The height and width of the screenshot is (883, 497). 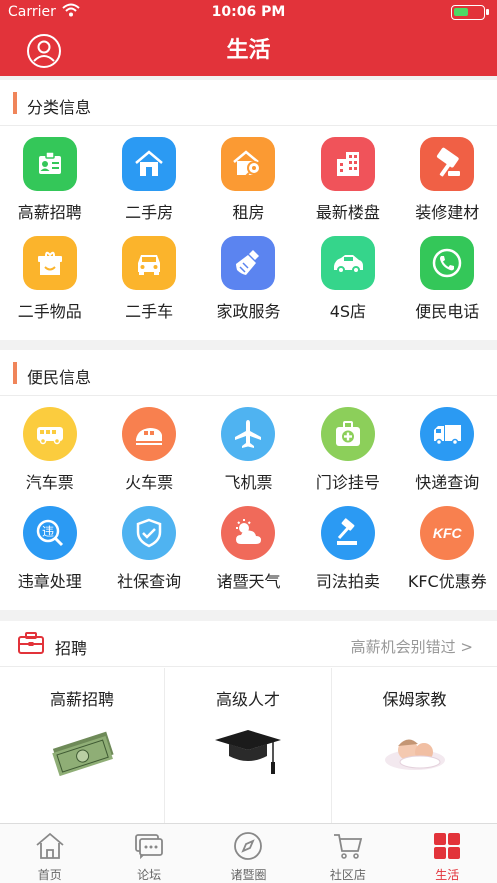 What do you see at coordinates (31, 643) in the screenshot?
I see `briefcase-icon` at bounding box center [31, 643].